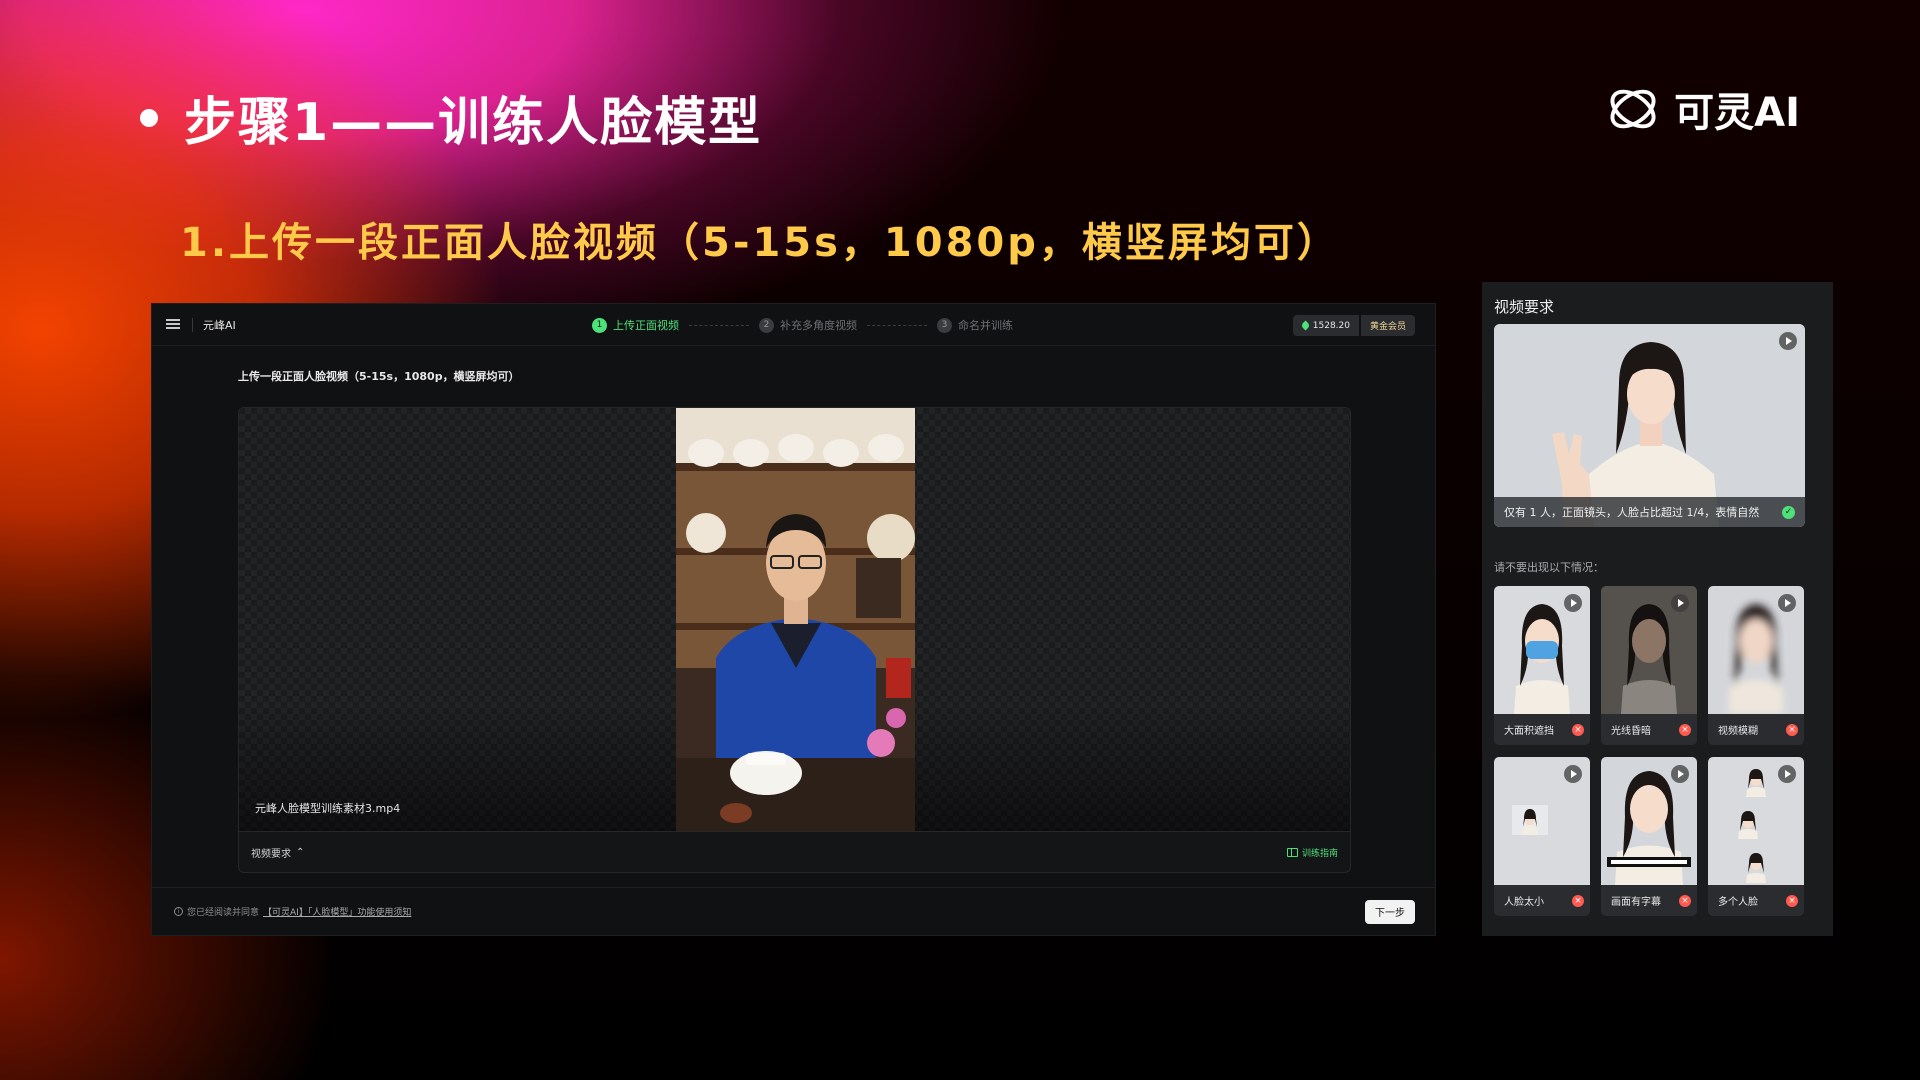 This screenshot has height=1080, width=1920. Describe the element at coordinates (1756, 665) in the screenshot. I see `bad-example-card: 视频模糊 ×` at that location.